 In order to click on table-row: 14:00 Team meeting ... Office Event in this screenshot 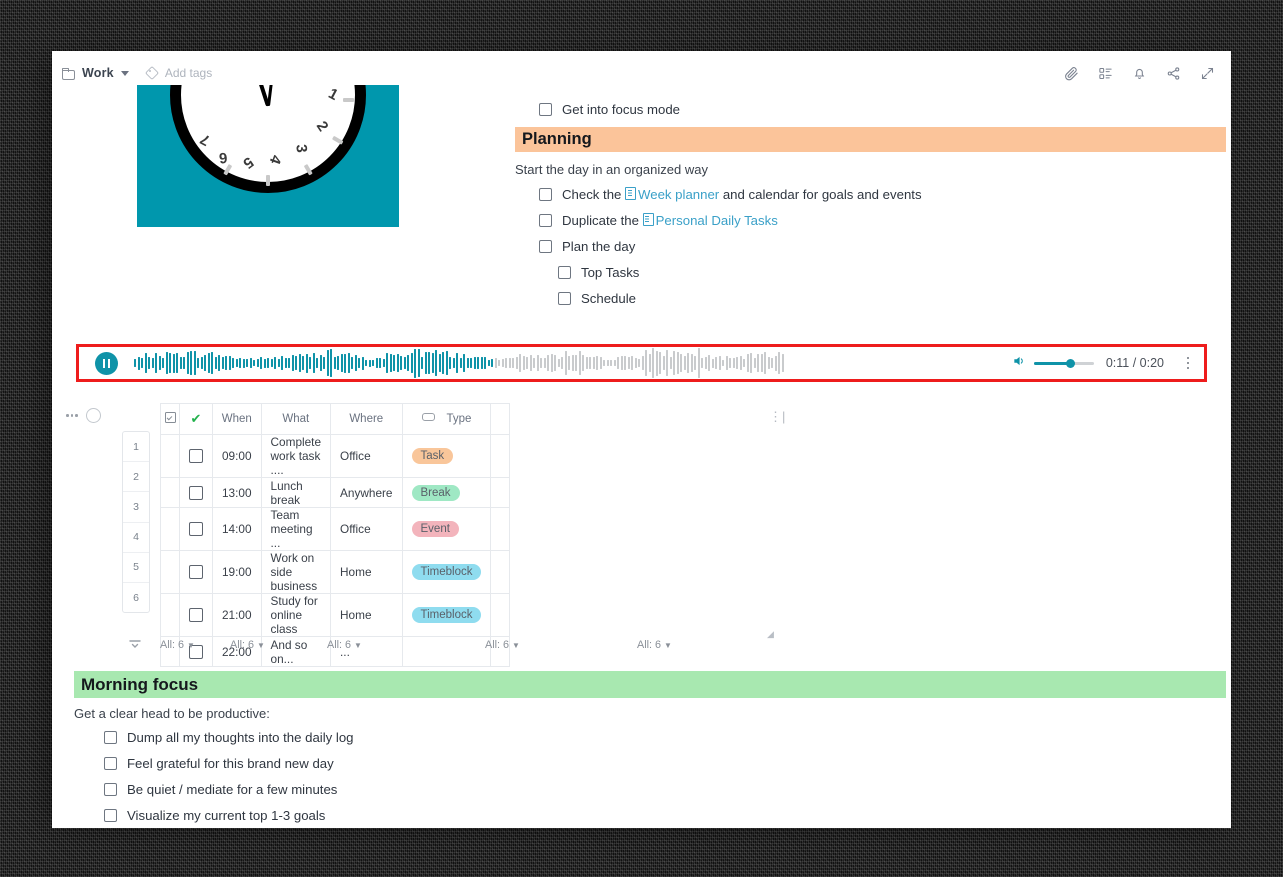, I will do `click(335, 529)`.